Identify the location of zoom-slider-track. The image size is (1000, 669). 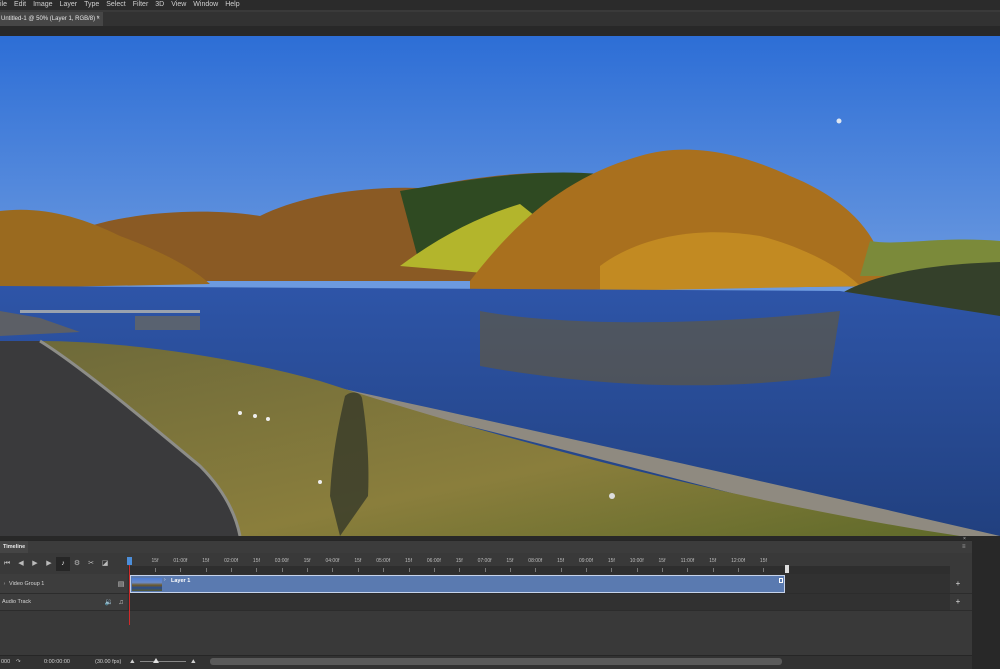
(163, 661).